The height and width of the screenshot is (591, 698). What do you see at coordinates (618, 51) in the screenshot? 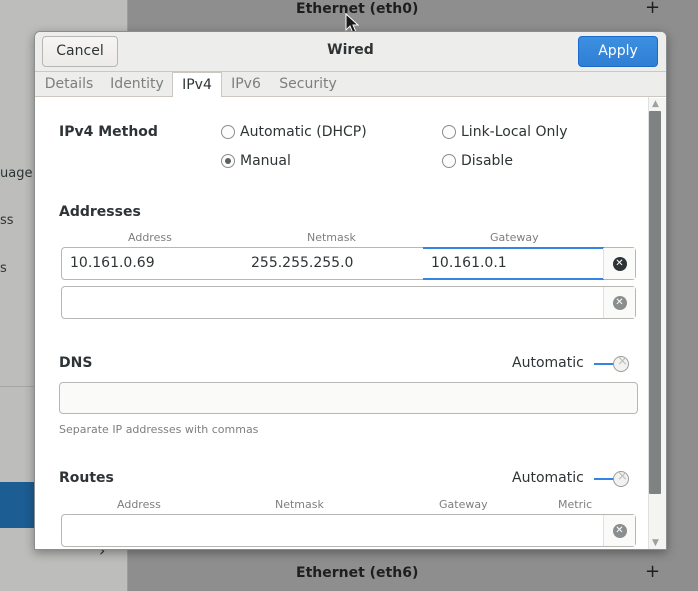
I see `apply-button: Apply` at bounding box center [618, 51].